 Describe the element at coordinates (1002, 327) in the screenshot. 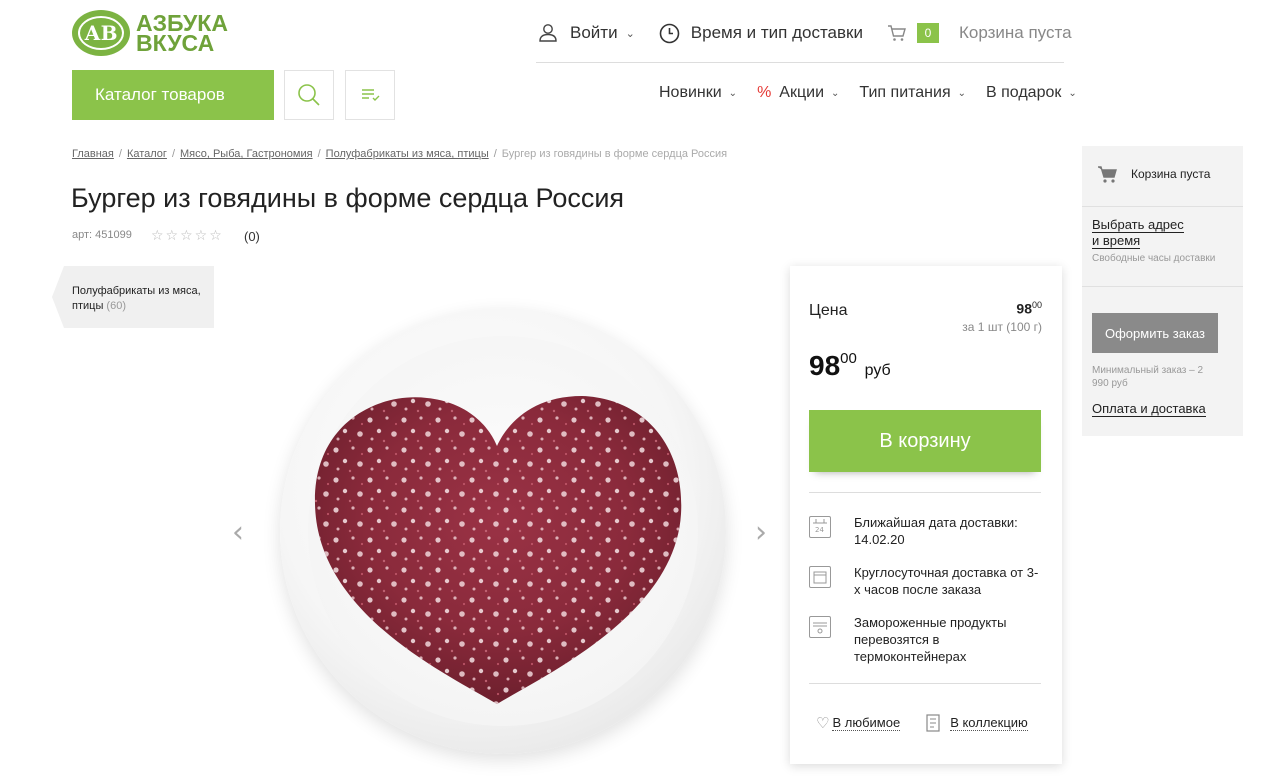

I see `price-unit: за 1 шт (100 г)` at that location.